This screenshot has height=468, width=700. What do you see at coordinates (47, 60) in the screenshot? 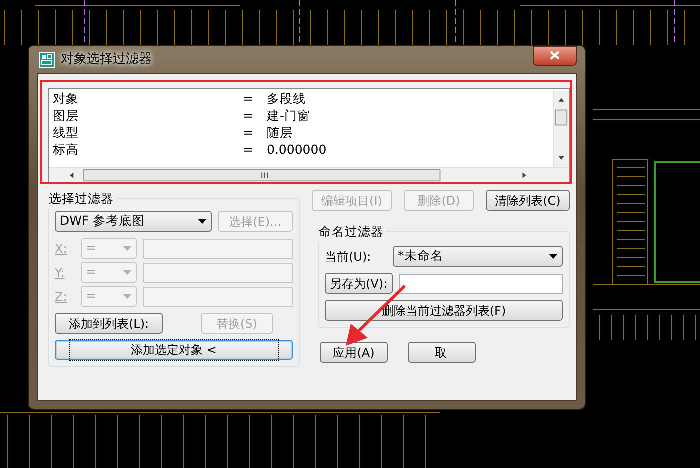
I see `app-icon` at bounding box center [47, 60].